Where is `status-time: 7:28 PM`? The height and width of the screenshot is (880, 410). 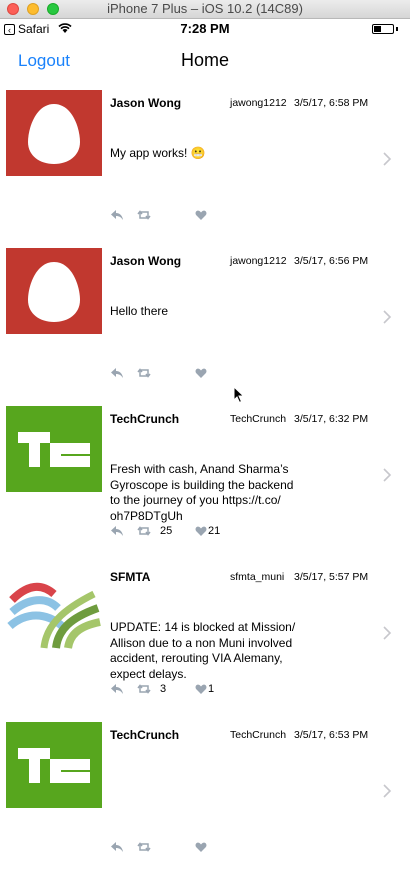 status-time: 7:28 PM is located at coordinates (205, 28).